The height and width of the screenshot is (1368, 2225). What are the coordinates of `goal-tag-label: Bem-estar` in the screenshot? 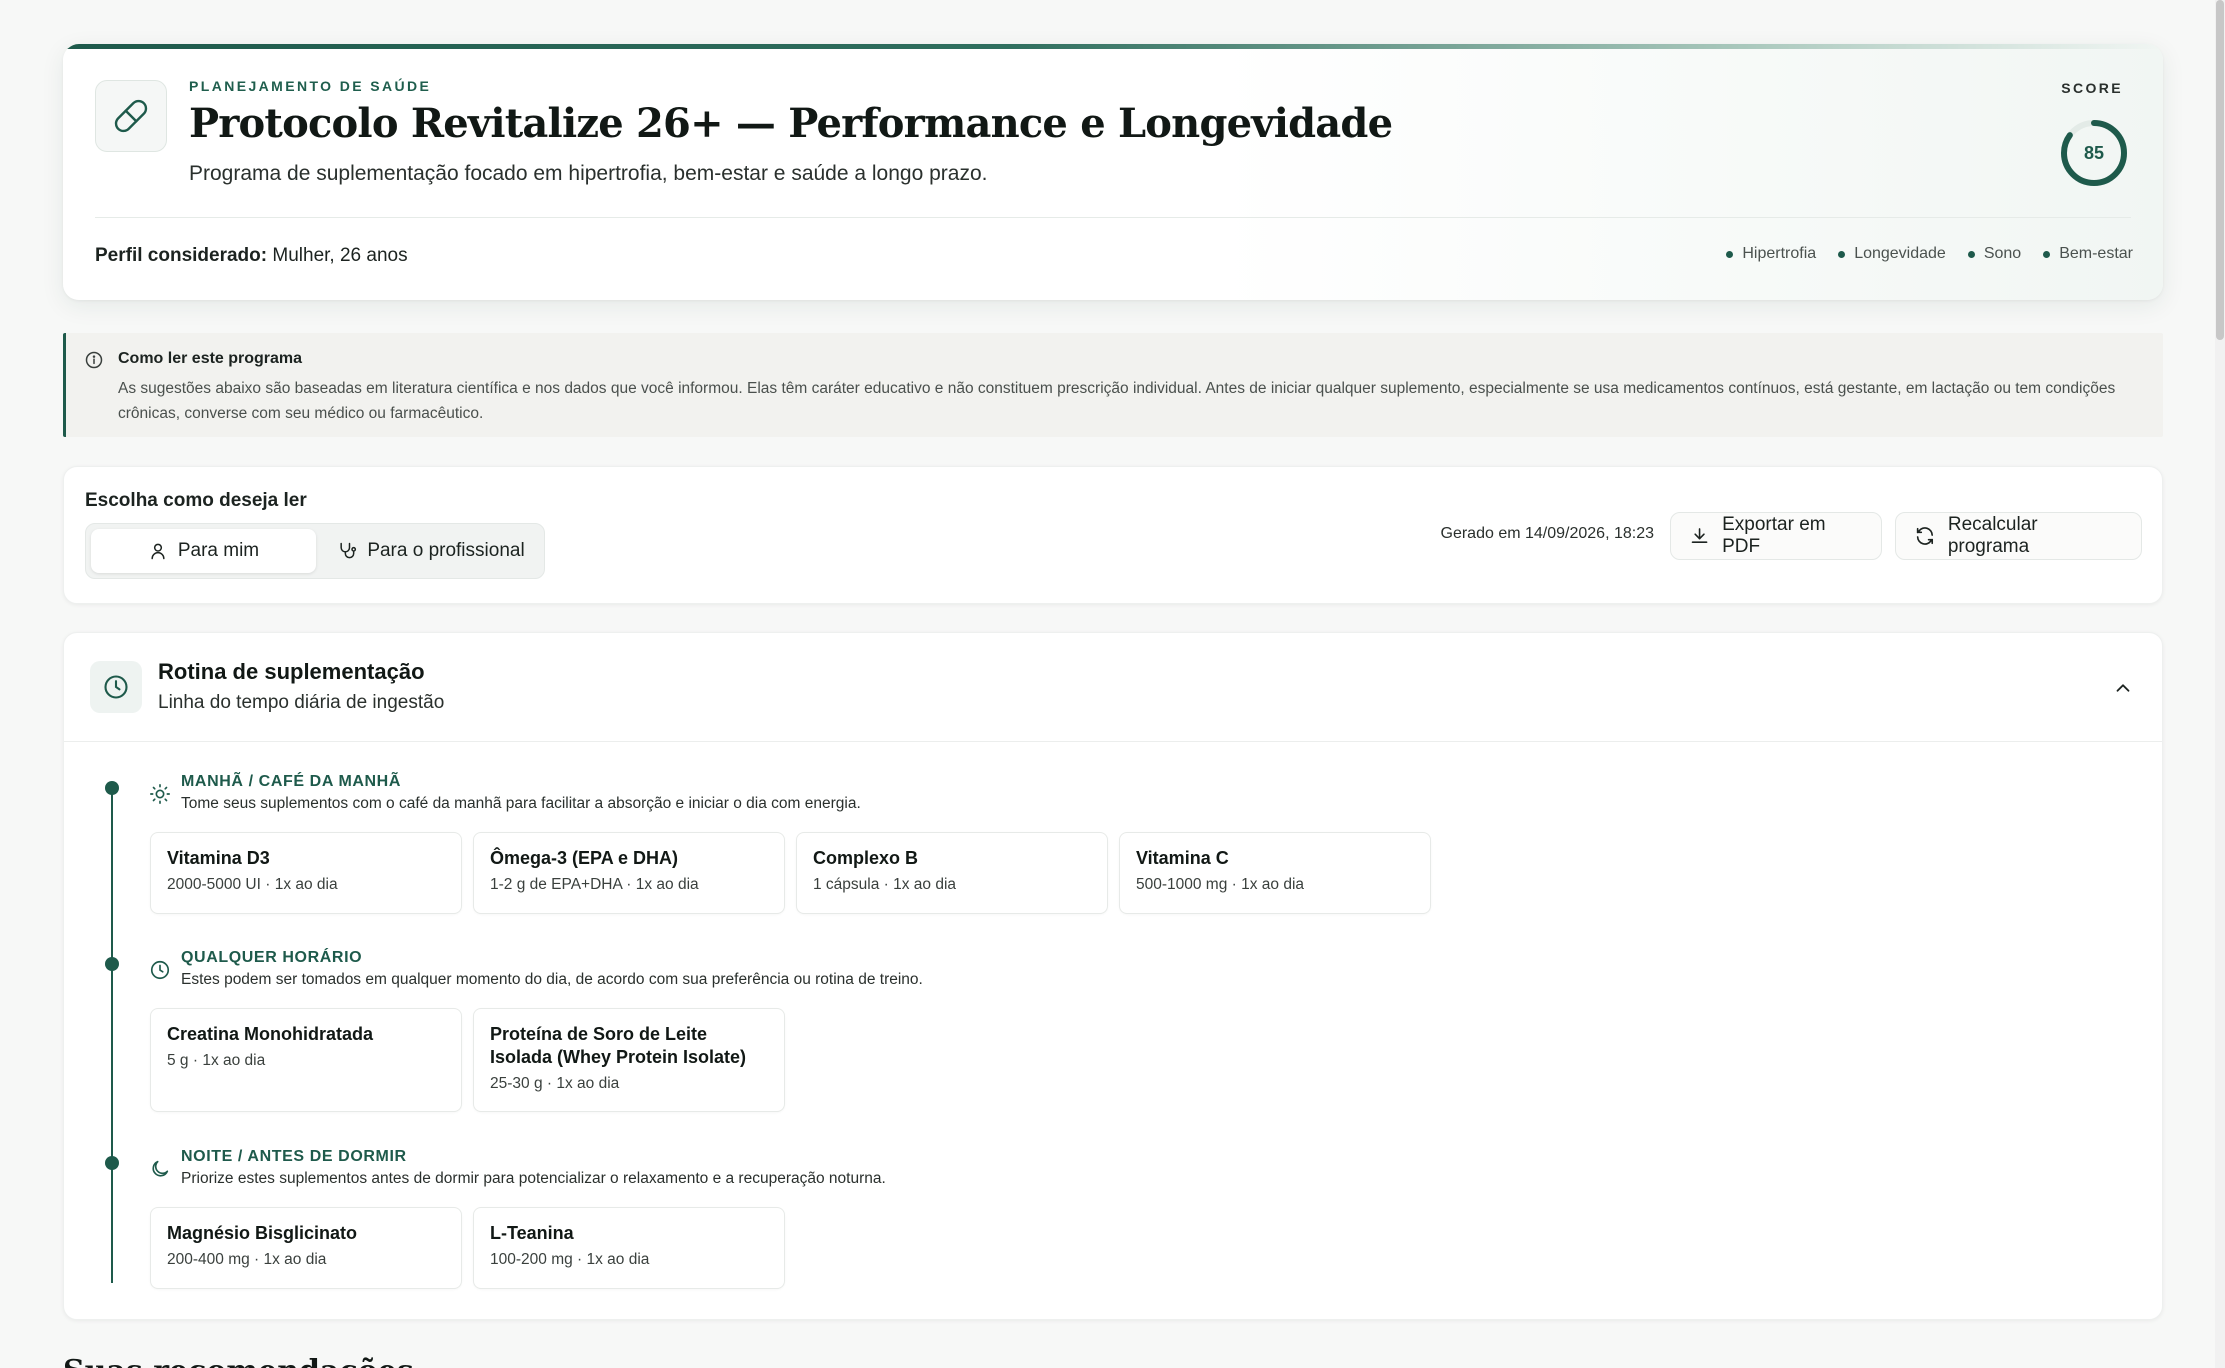 It's located at (2096, 253).